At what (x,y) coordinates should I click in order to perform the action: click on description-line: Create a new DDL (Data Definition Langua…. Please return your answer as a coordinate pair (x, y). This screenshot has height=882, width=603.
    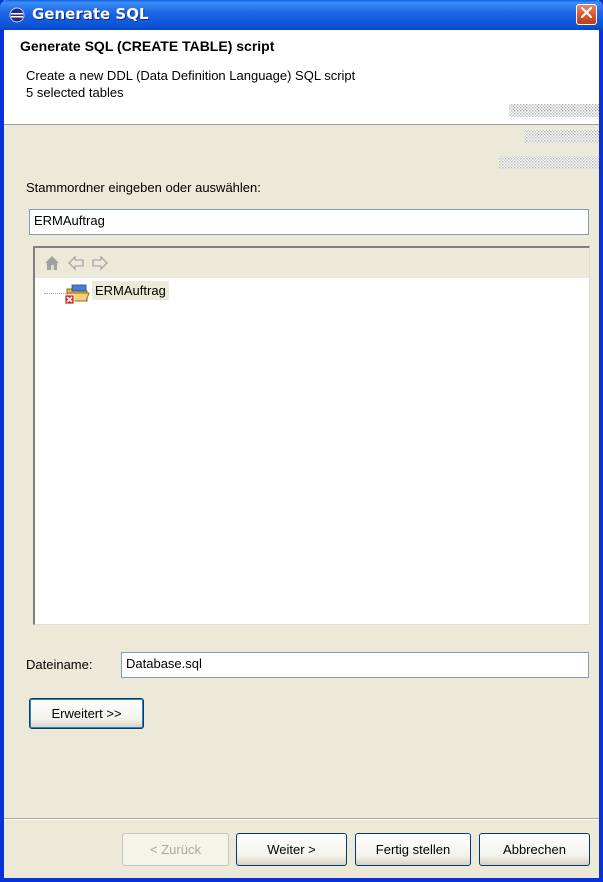
    Looking at the image, I should click on (191, 75).